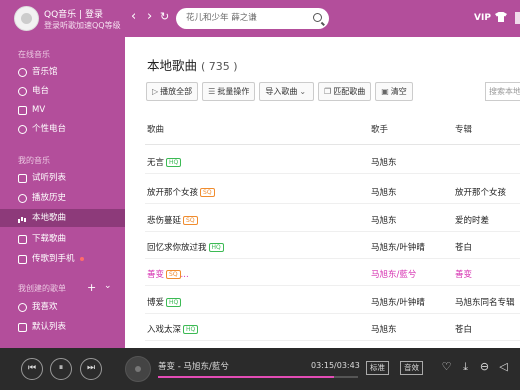 The height and width of the screenshot is (390, 520). What do you see at coordinates (176, 91) in the screenshot?
I see `play-all-label: 播放全部` at bounding box center [176, 91].